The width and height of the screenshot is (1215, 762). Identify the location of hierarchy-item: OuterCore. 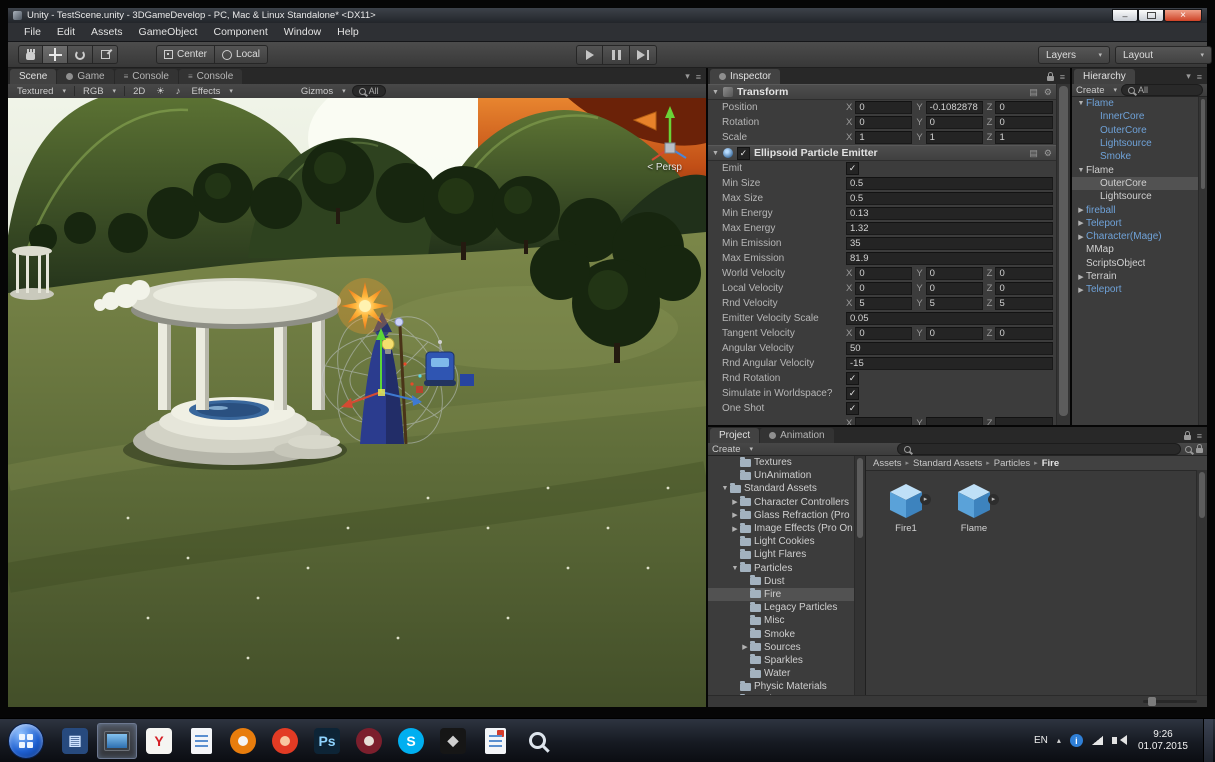
(1139, 130).